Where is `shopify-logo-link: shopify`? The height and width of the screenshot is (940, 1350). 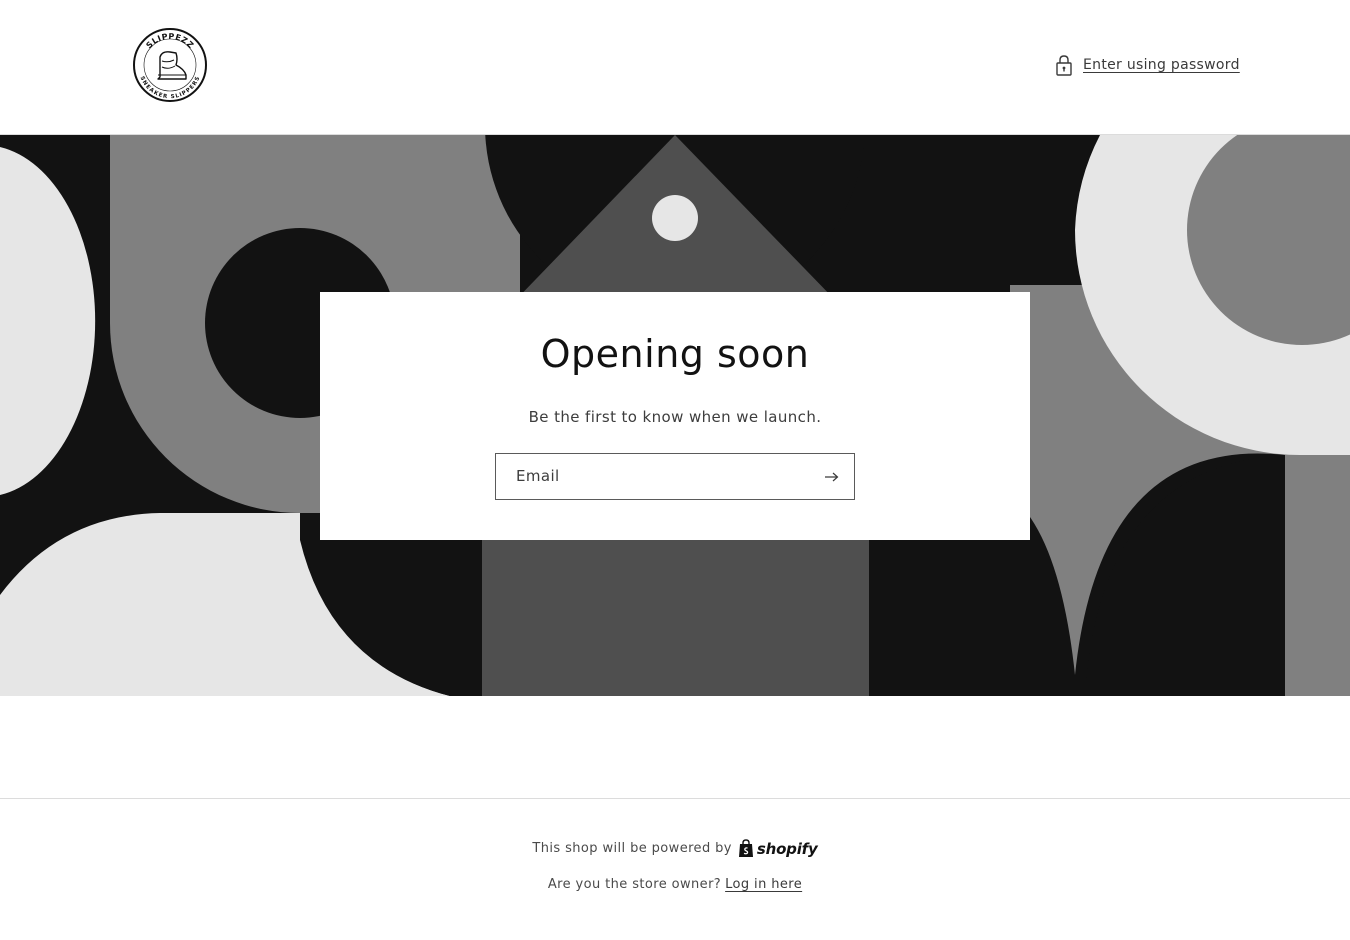 shopify-logo-link: shopify is located at coordinates (778, 848).